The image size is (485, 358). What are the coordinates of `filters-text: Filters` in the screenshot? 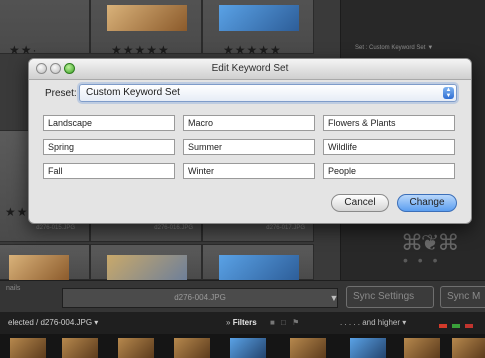 It's located at (244, 322).